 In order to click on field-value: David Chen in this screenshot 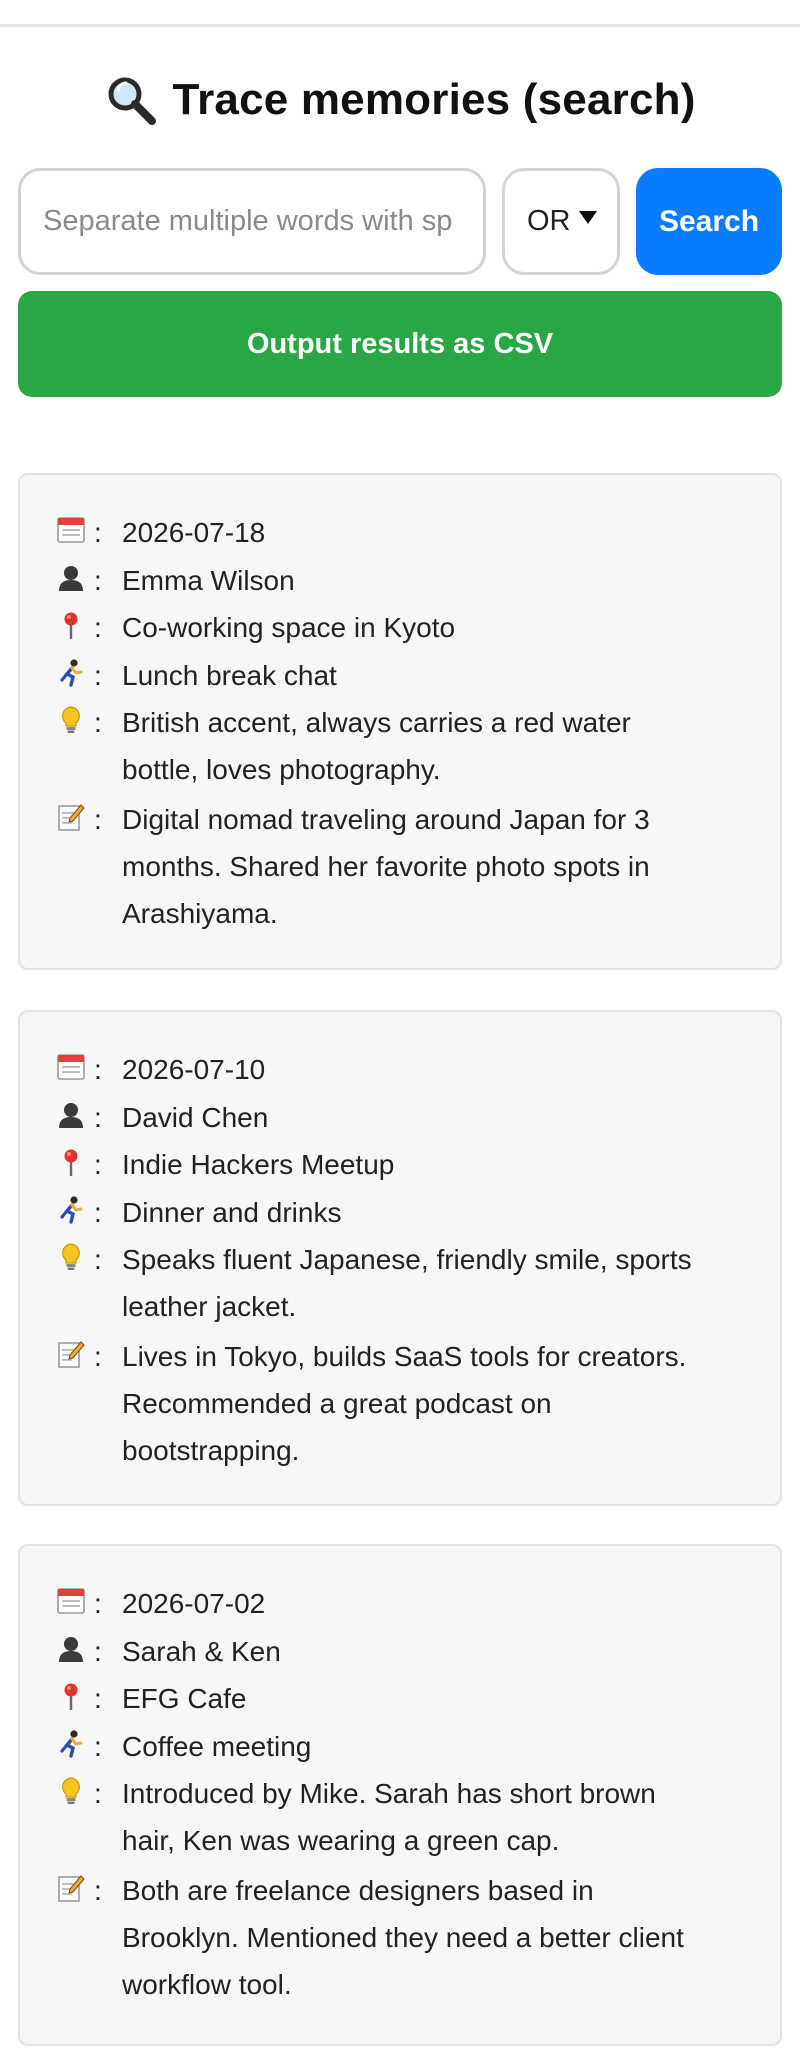, I will do `click(438, 1117)`.